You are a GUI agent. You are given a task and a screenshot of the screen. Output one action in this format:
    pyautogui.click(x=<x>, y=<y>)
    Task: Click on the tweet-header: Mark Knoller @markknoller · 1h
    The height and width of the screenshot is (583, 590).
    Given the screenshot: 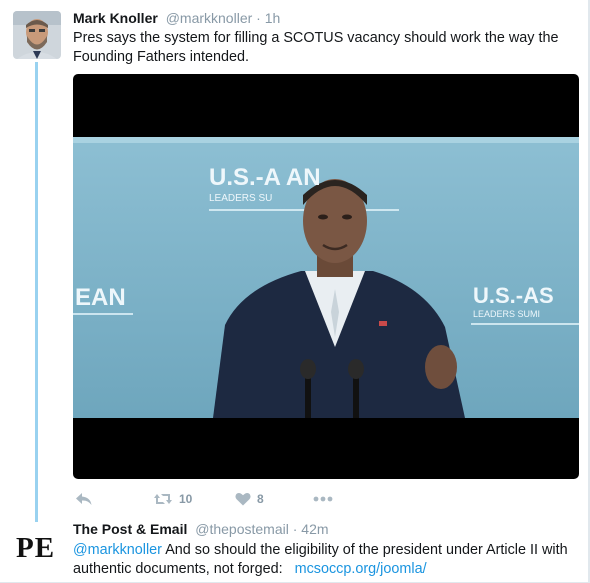 What is the action you would take?
    pyautogui.click(x=176, y=18)
    